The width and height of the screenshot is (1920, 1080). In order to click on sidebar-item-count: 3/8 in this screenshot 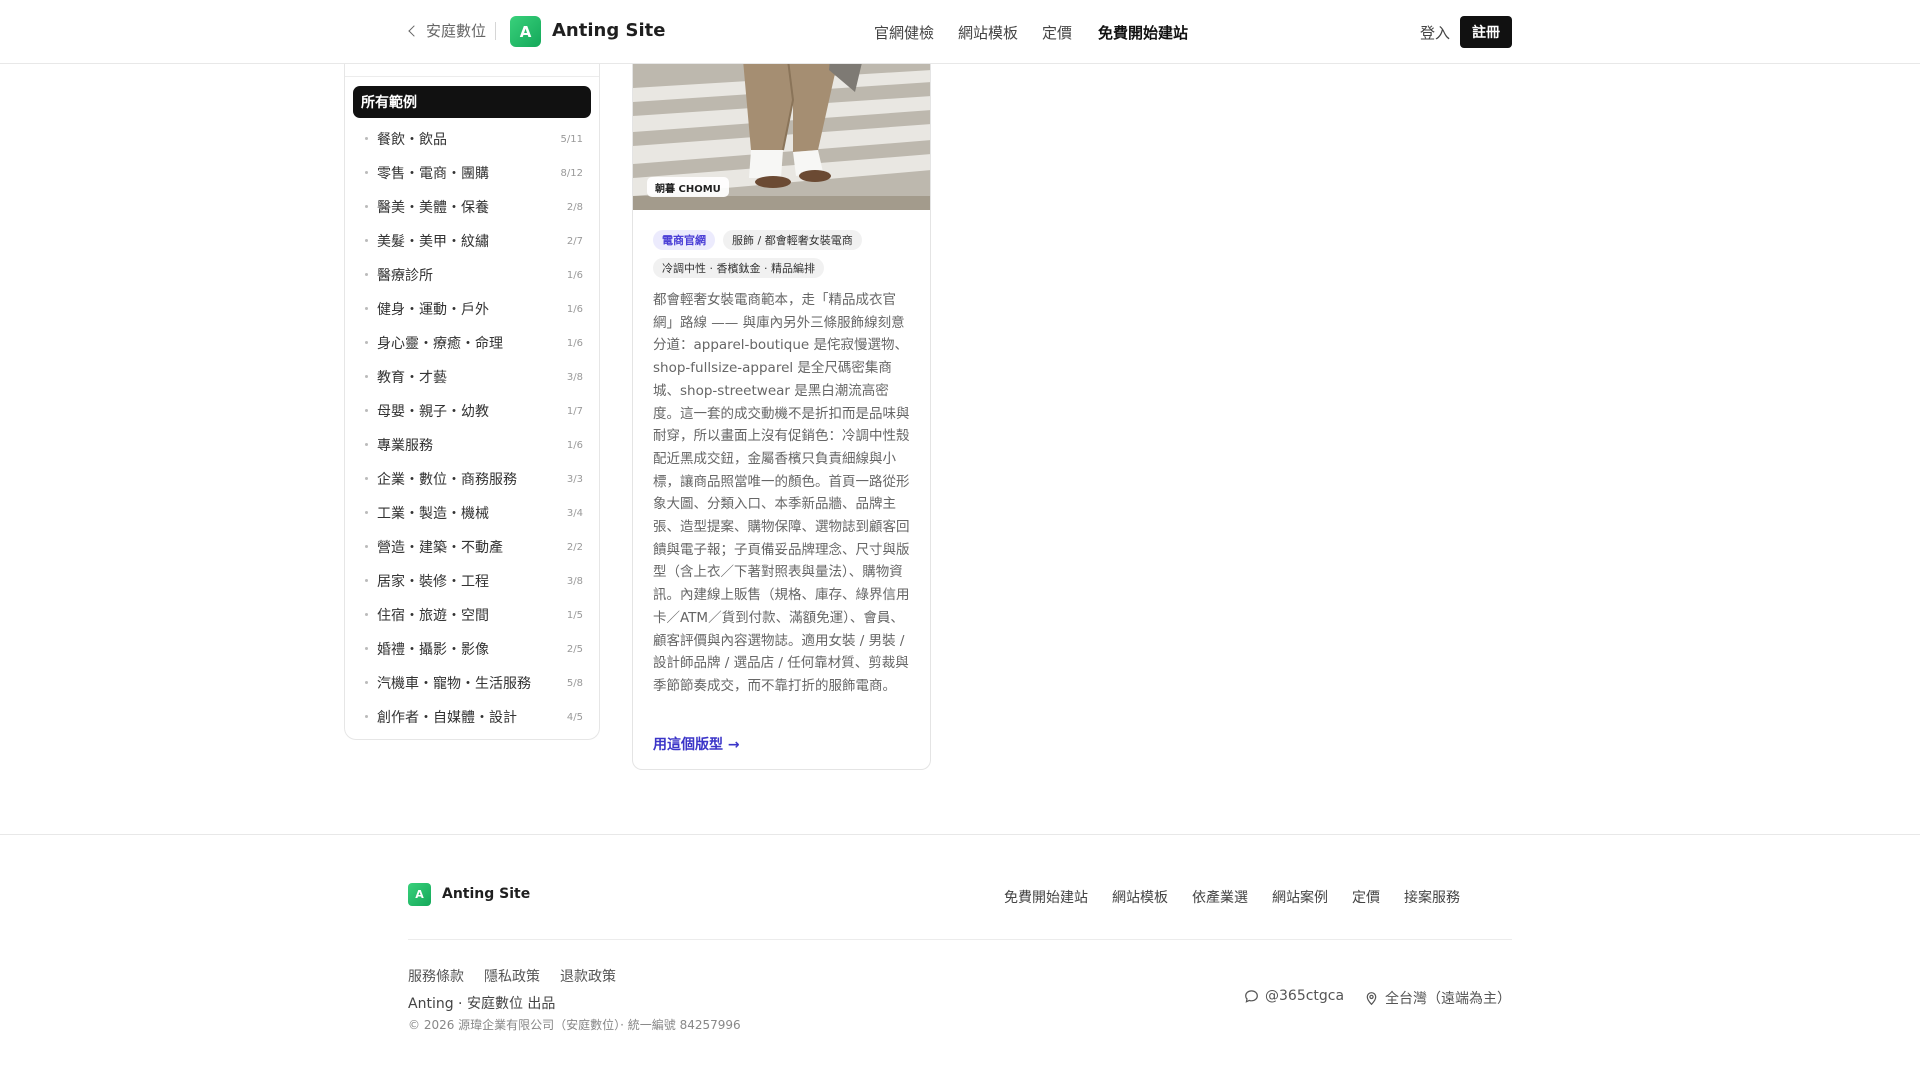, I will do `click(574, 581)`.